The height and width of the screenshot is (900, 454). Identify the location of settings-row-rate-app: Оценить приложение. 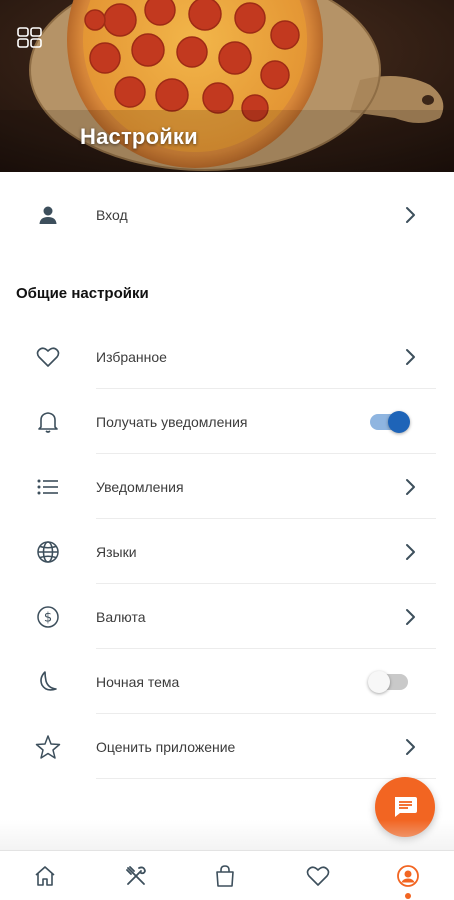
(227, 747).